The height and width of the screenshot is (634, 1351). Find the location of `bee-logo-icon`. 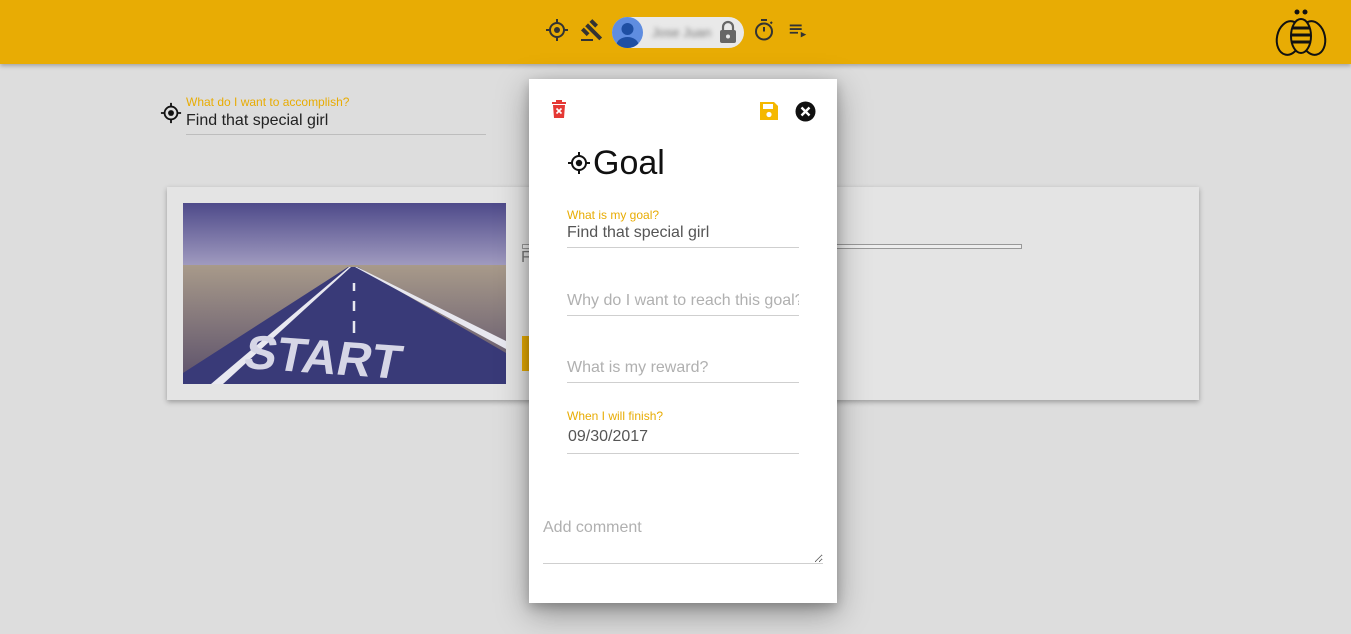

bee-logo-icon is located at coordinates (1301, 34).